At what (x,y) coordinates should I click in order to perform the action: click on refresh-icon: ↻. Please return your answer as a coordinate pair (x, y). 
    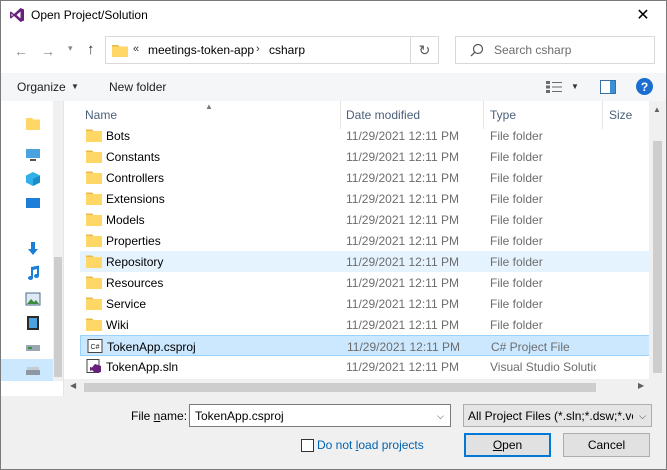
    Looking at the image, I should click on (424, 49).